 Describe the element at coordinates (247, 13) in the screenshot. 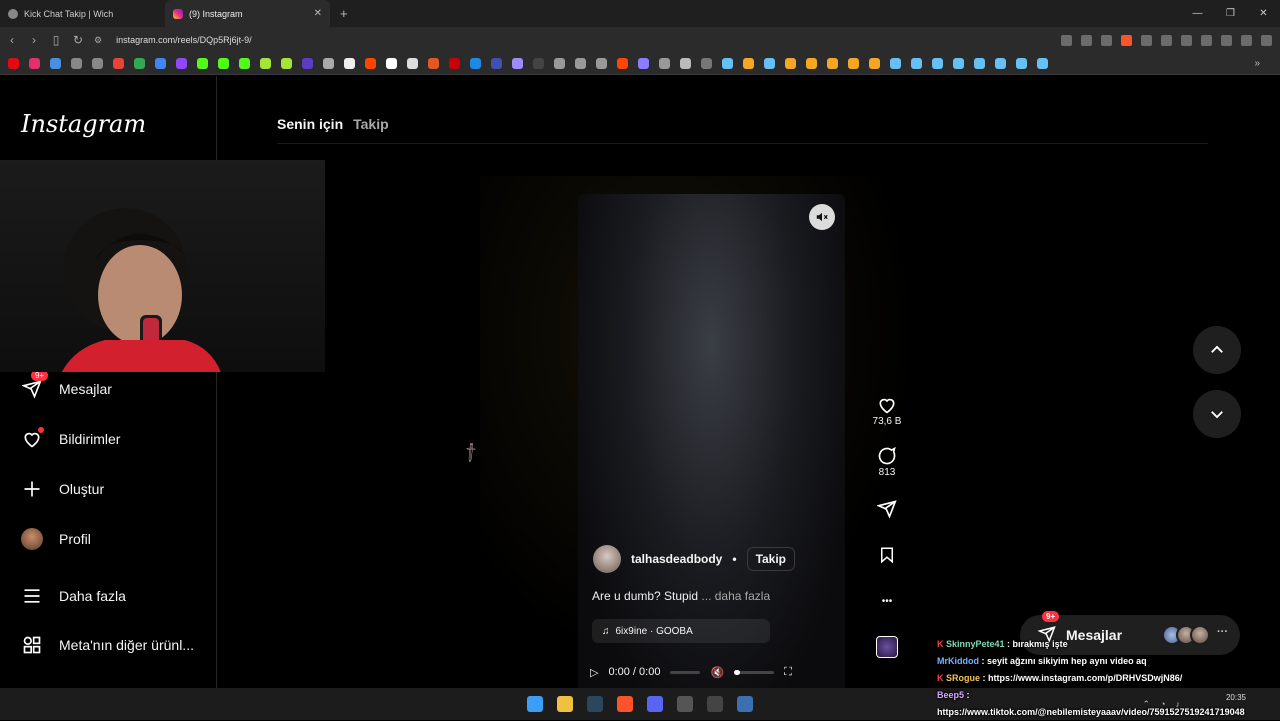

I see `tab-instagram: (9) Instagram ✕` at that location.